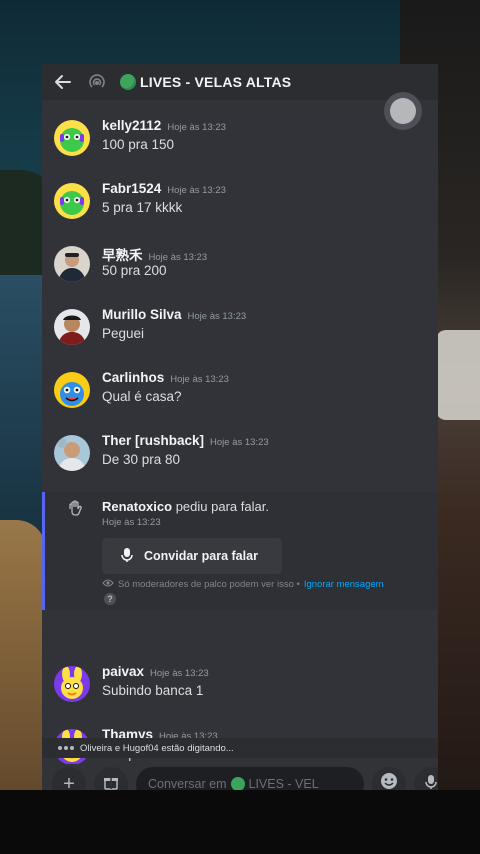 The width and height of the screenshot is (480, 854). Describe the element at coordinates (185, 506) in the screenshot. I see `request-text: Renatoxico pediu para falar.` at that location.